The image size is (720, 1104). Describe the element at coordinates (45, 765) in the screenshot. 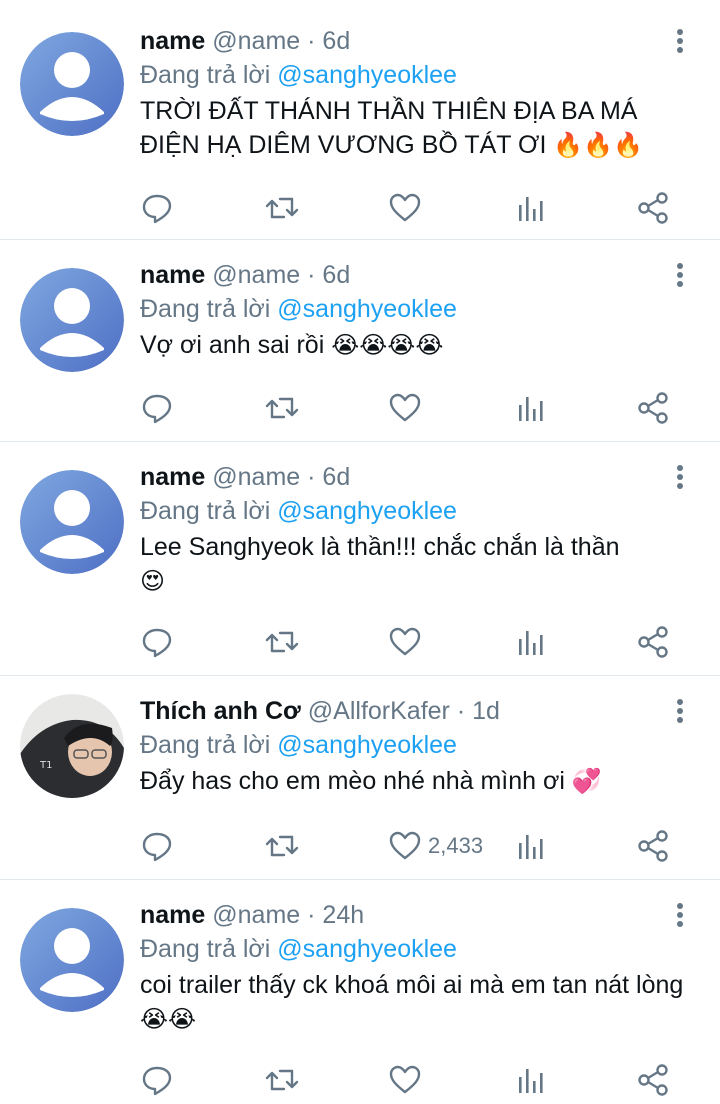

I see `svg-text: T1` at that location.